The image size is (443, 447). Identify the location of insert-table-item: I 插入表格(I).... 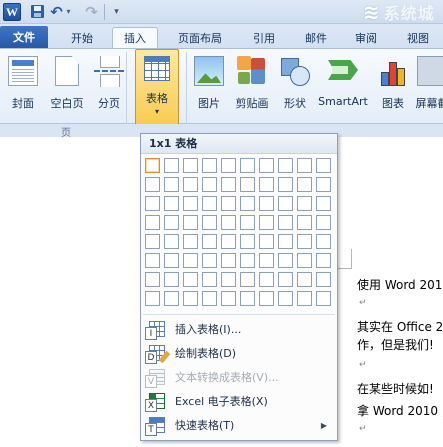
(239, 329).